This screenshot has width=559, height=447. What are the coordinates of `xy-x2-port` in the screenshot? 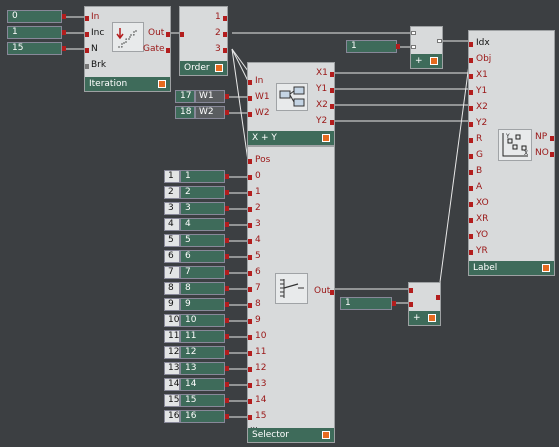 It's located at (332, 106).